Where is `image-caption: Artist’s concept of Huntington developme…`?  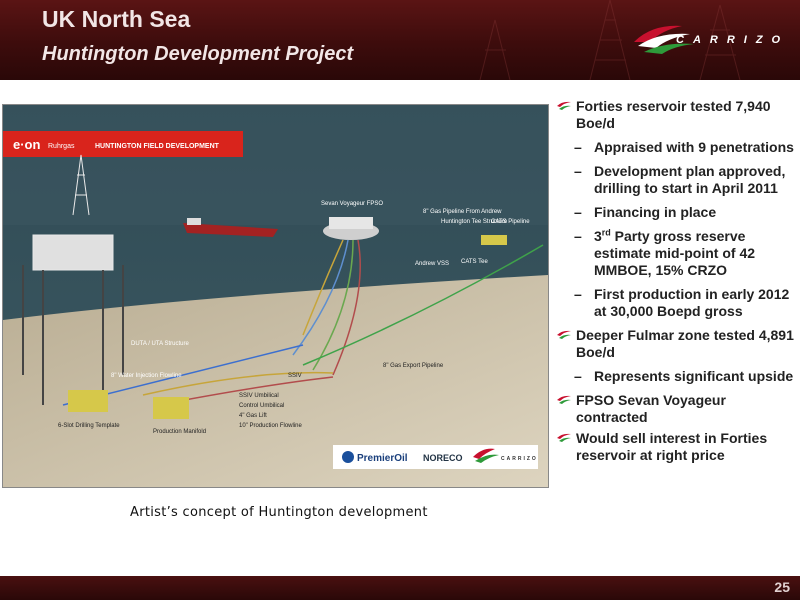 image-caption: Artist’s concept of Huntington developme… is located at coordinates (279, 512).